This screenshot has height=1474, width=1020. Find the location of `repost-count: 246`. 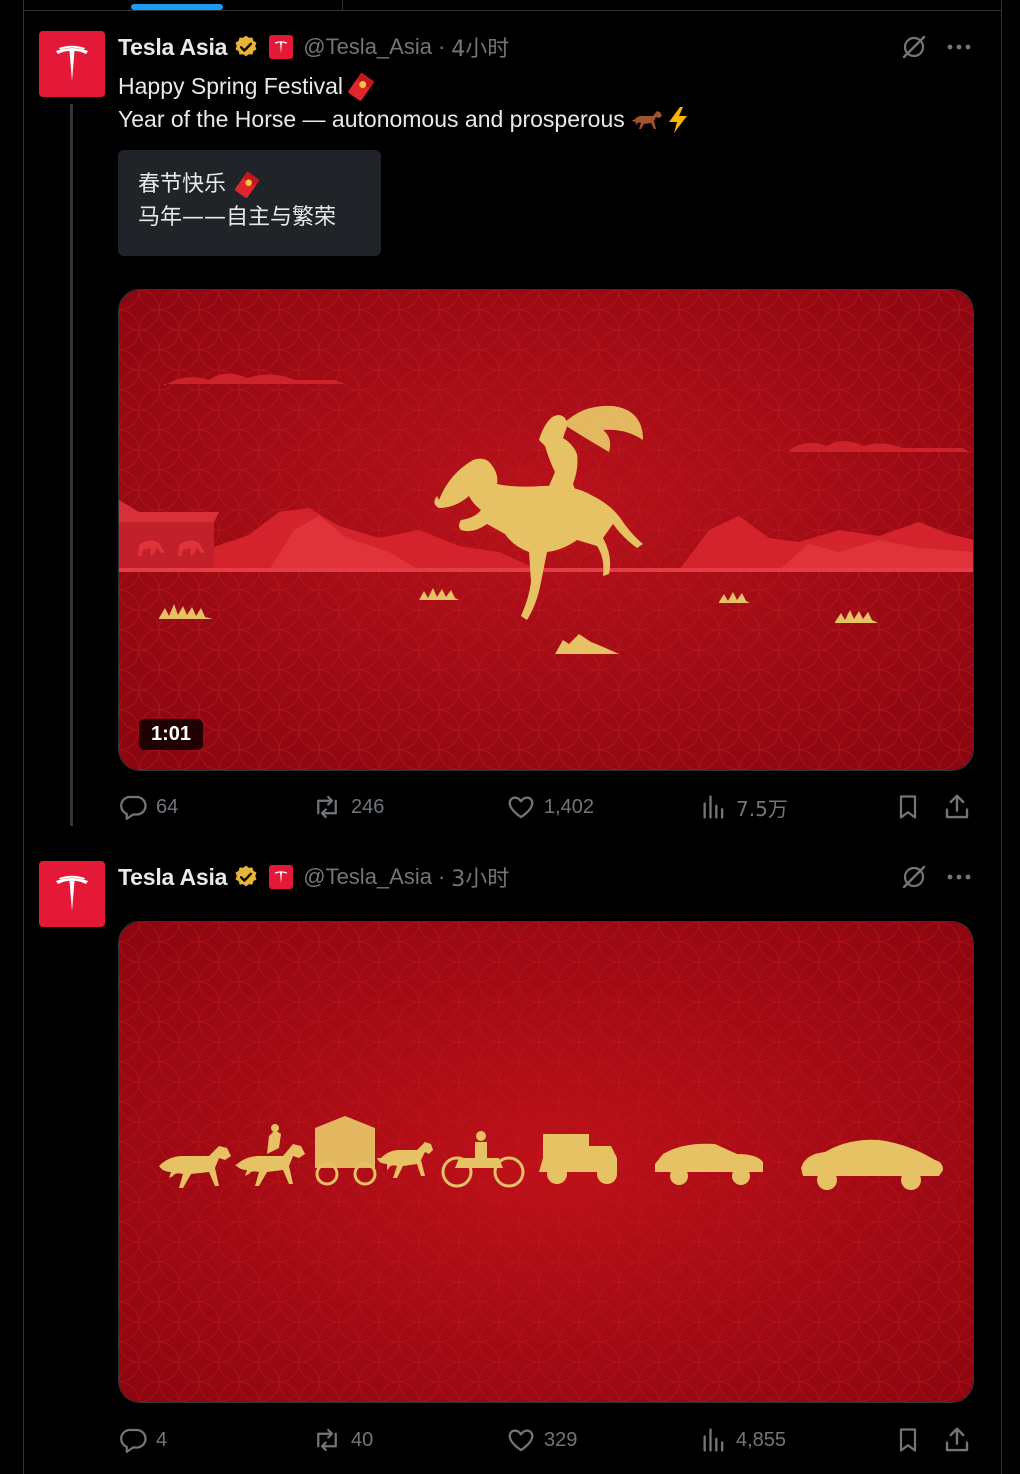

repost-count: 246 is located at coordinates (368, 806).